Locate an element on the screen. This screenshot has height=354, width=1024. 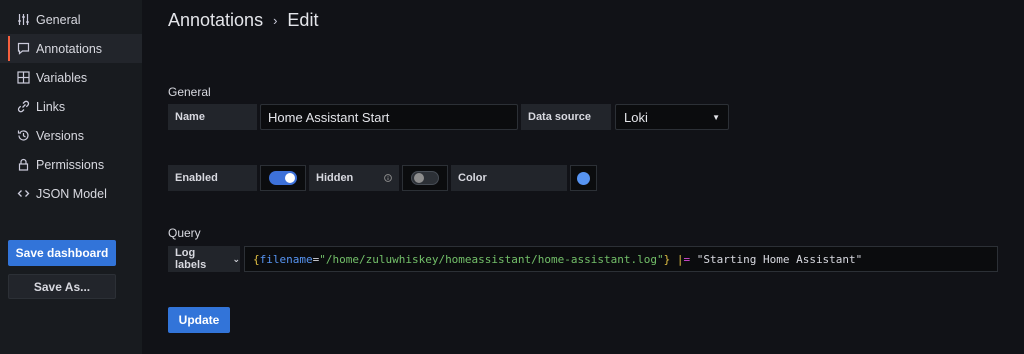
link-icon is located at coordinates (23, 106).